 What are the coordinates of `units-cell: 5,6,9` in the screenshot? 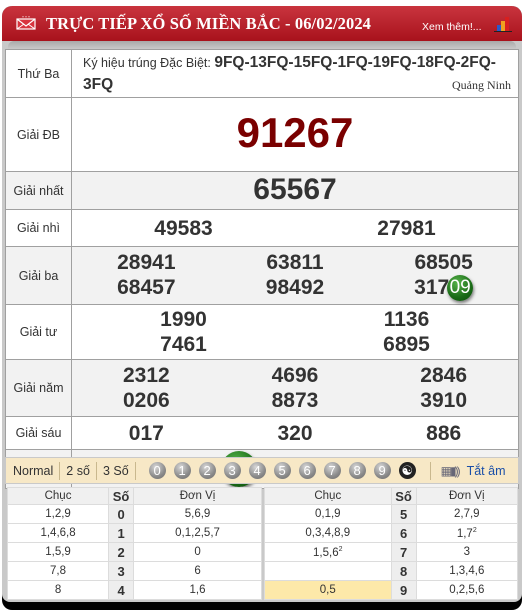 It's located at (197, 514).